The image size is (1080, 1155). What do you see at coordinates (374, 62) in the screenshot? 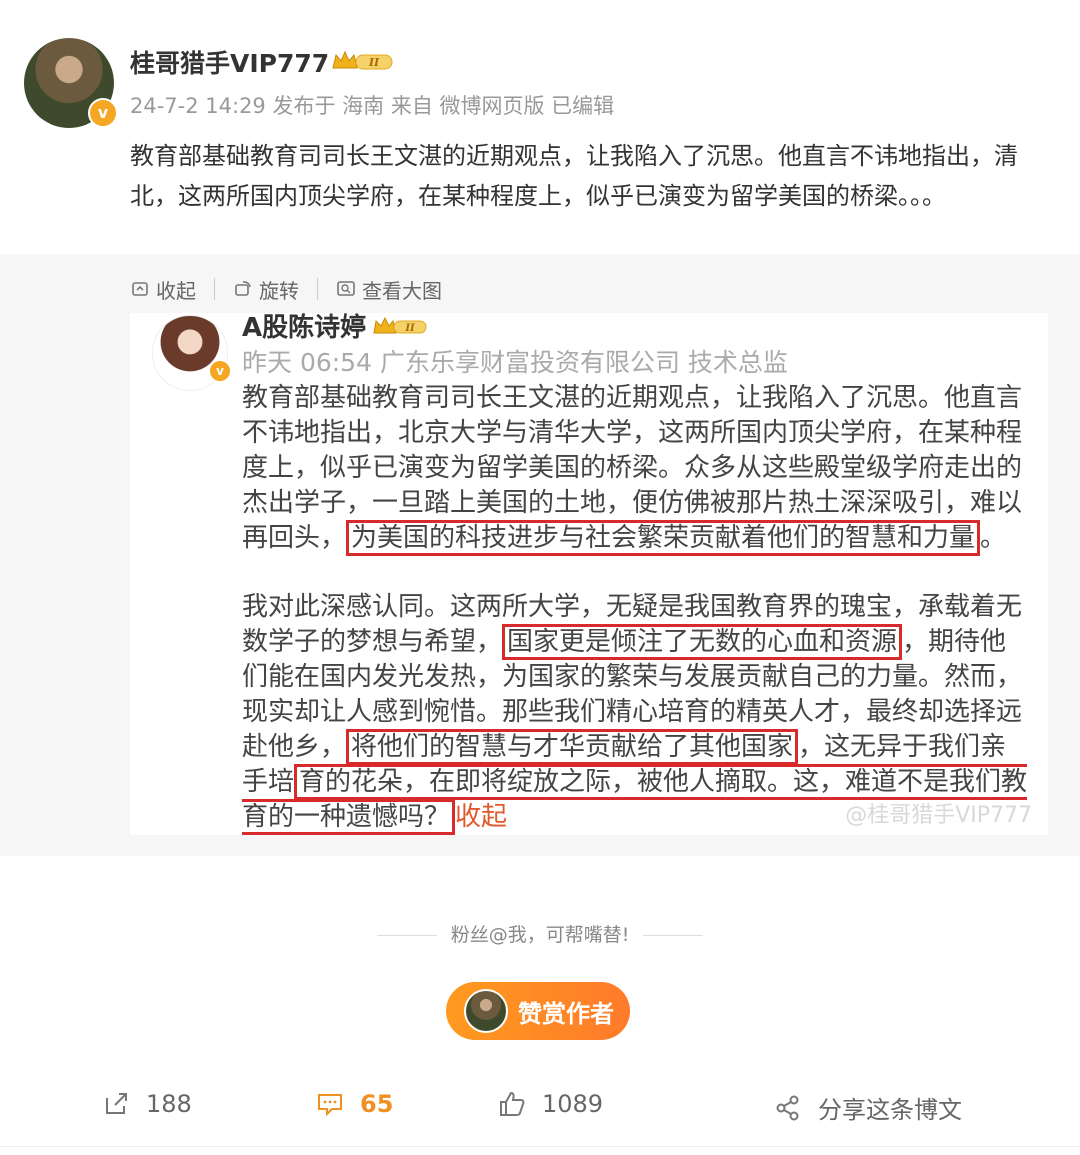
I see `vip-level-label: II` at bounding box center [374, 62].